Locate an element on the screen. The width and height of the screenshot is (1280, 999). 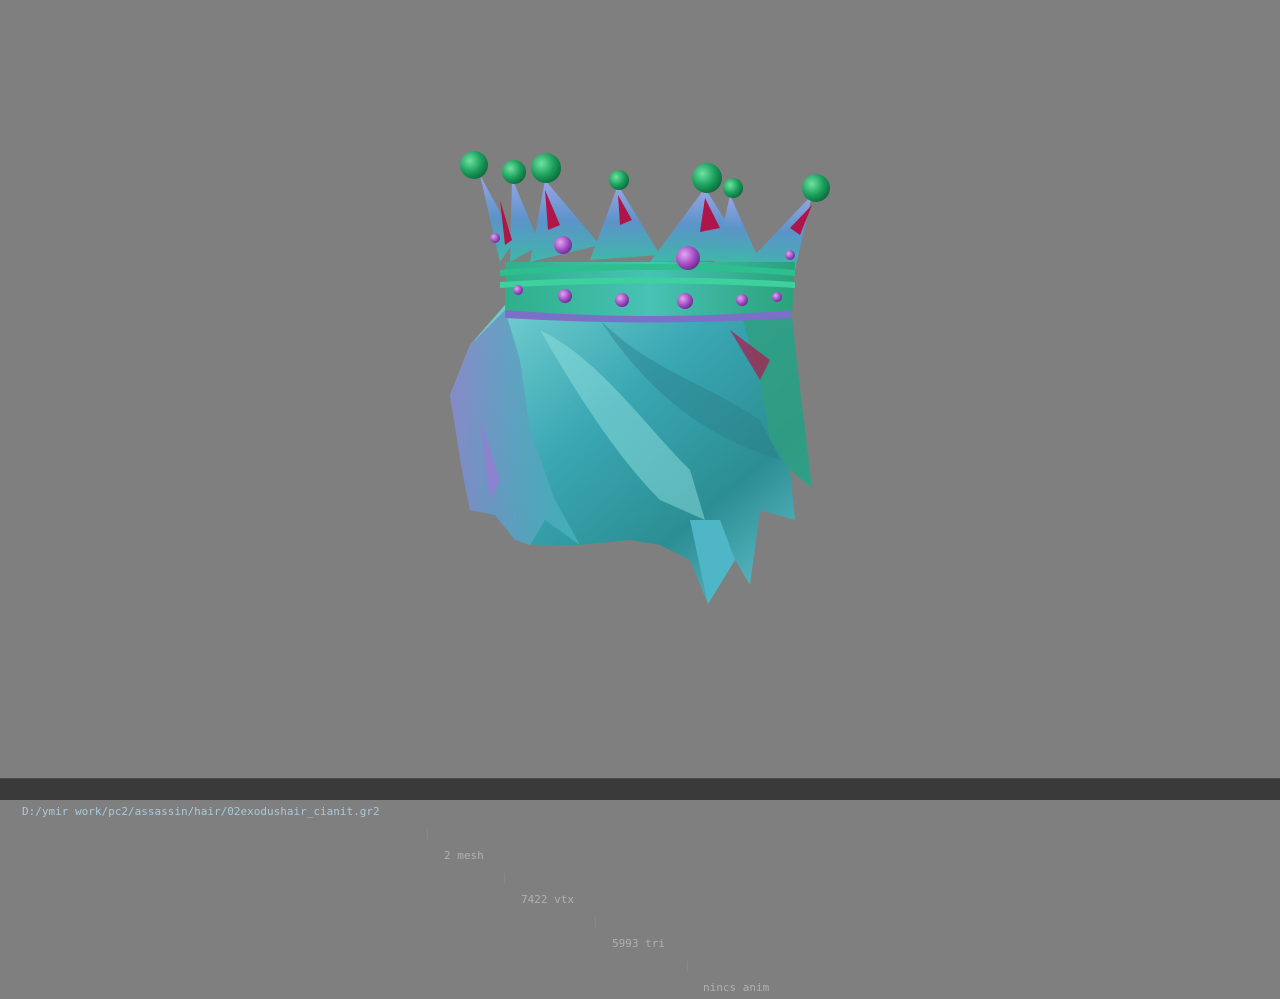
vertex-count-label: 7422 vtx is located at coordinates (547, 899).